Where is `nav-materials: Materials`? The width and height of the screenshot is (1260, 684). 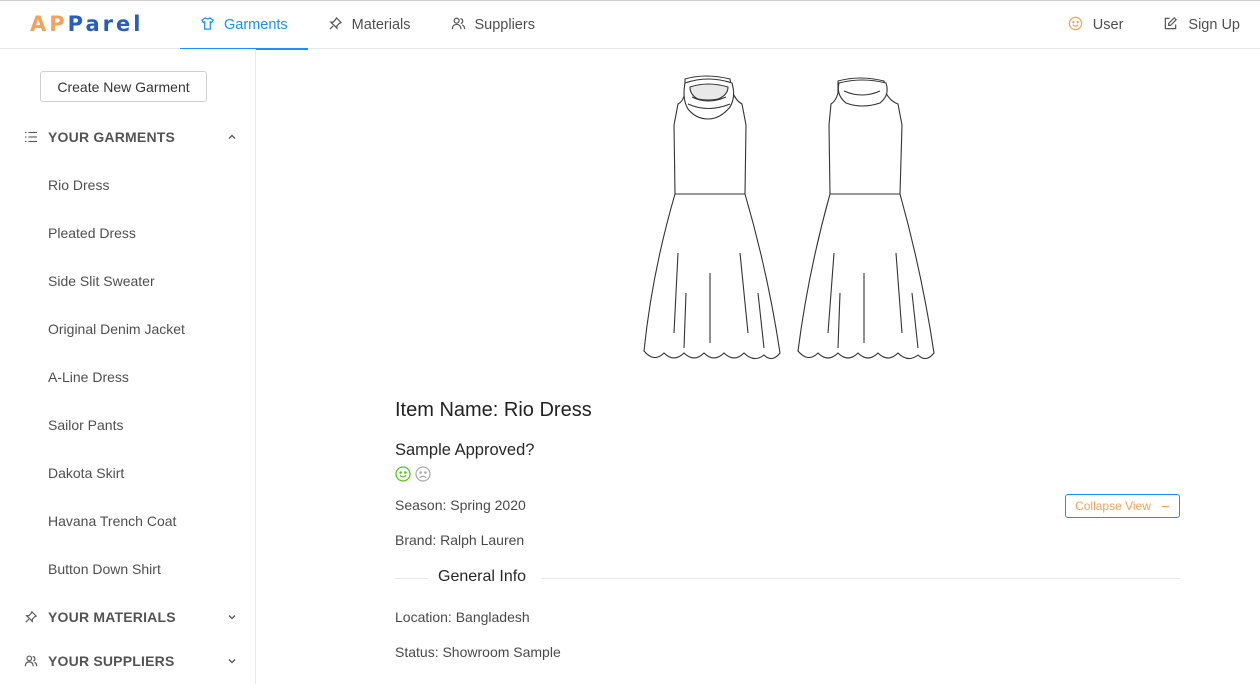 nav-materials: Materials is located at coordinates (369, 25).